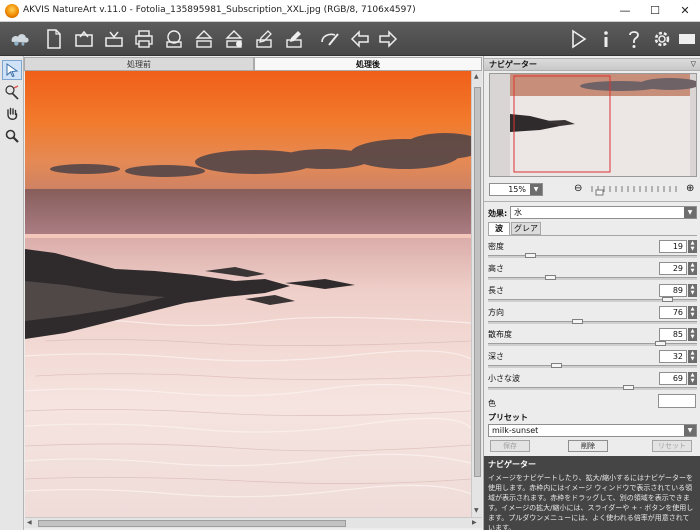 The width and height of the screenshot is (700, 530). What do you see at coordinates (536, 189) in the screenshot?
I see `zoom-dropdown-icon: ▼` at bounding box center [536, 189].